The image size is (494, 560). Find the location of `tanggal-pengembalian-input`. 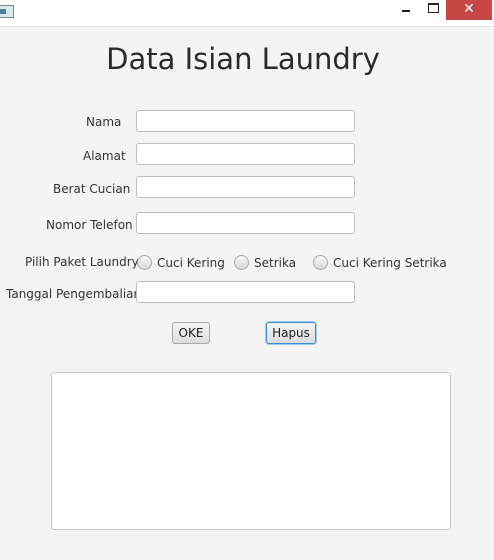

tanggal-pengembalian-input is located at coordinates (245, 292).